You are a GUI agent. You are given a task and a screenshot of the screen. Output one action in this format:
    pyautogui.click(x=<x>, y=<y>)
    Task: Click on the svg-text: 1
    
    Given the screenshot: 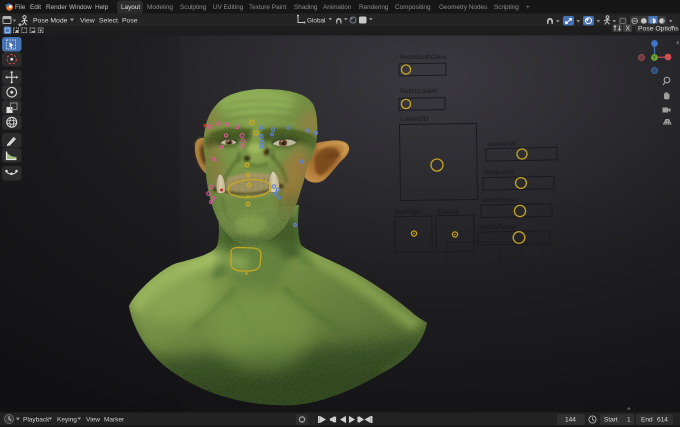 What is the action you would take?
    pyautogui.click(x=629, y=420)
    